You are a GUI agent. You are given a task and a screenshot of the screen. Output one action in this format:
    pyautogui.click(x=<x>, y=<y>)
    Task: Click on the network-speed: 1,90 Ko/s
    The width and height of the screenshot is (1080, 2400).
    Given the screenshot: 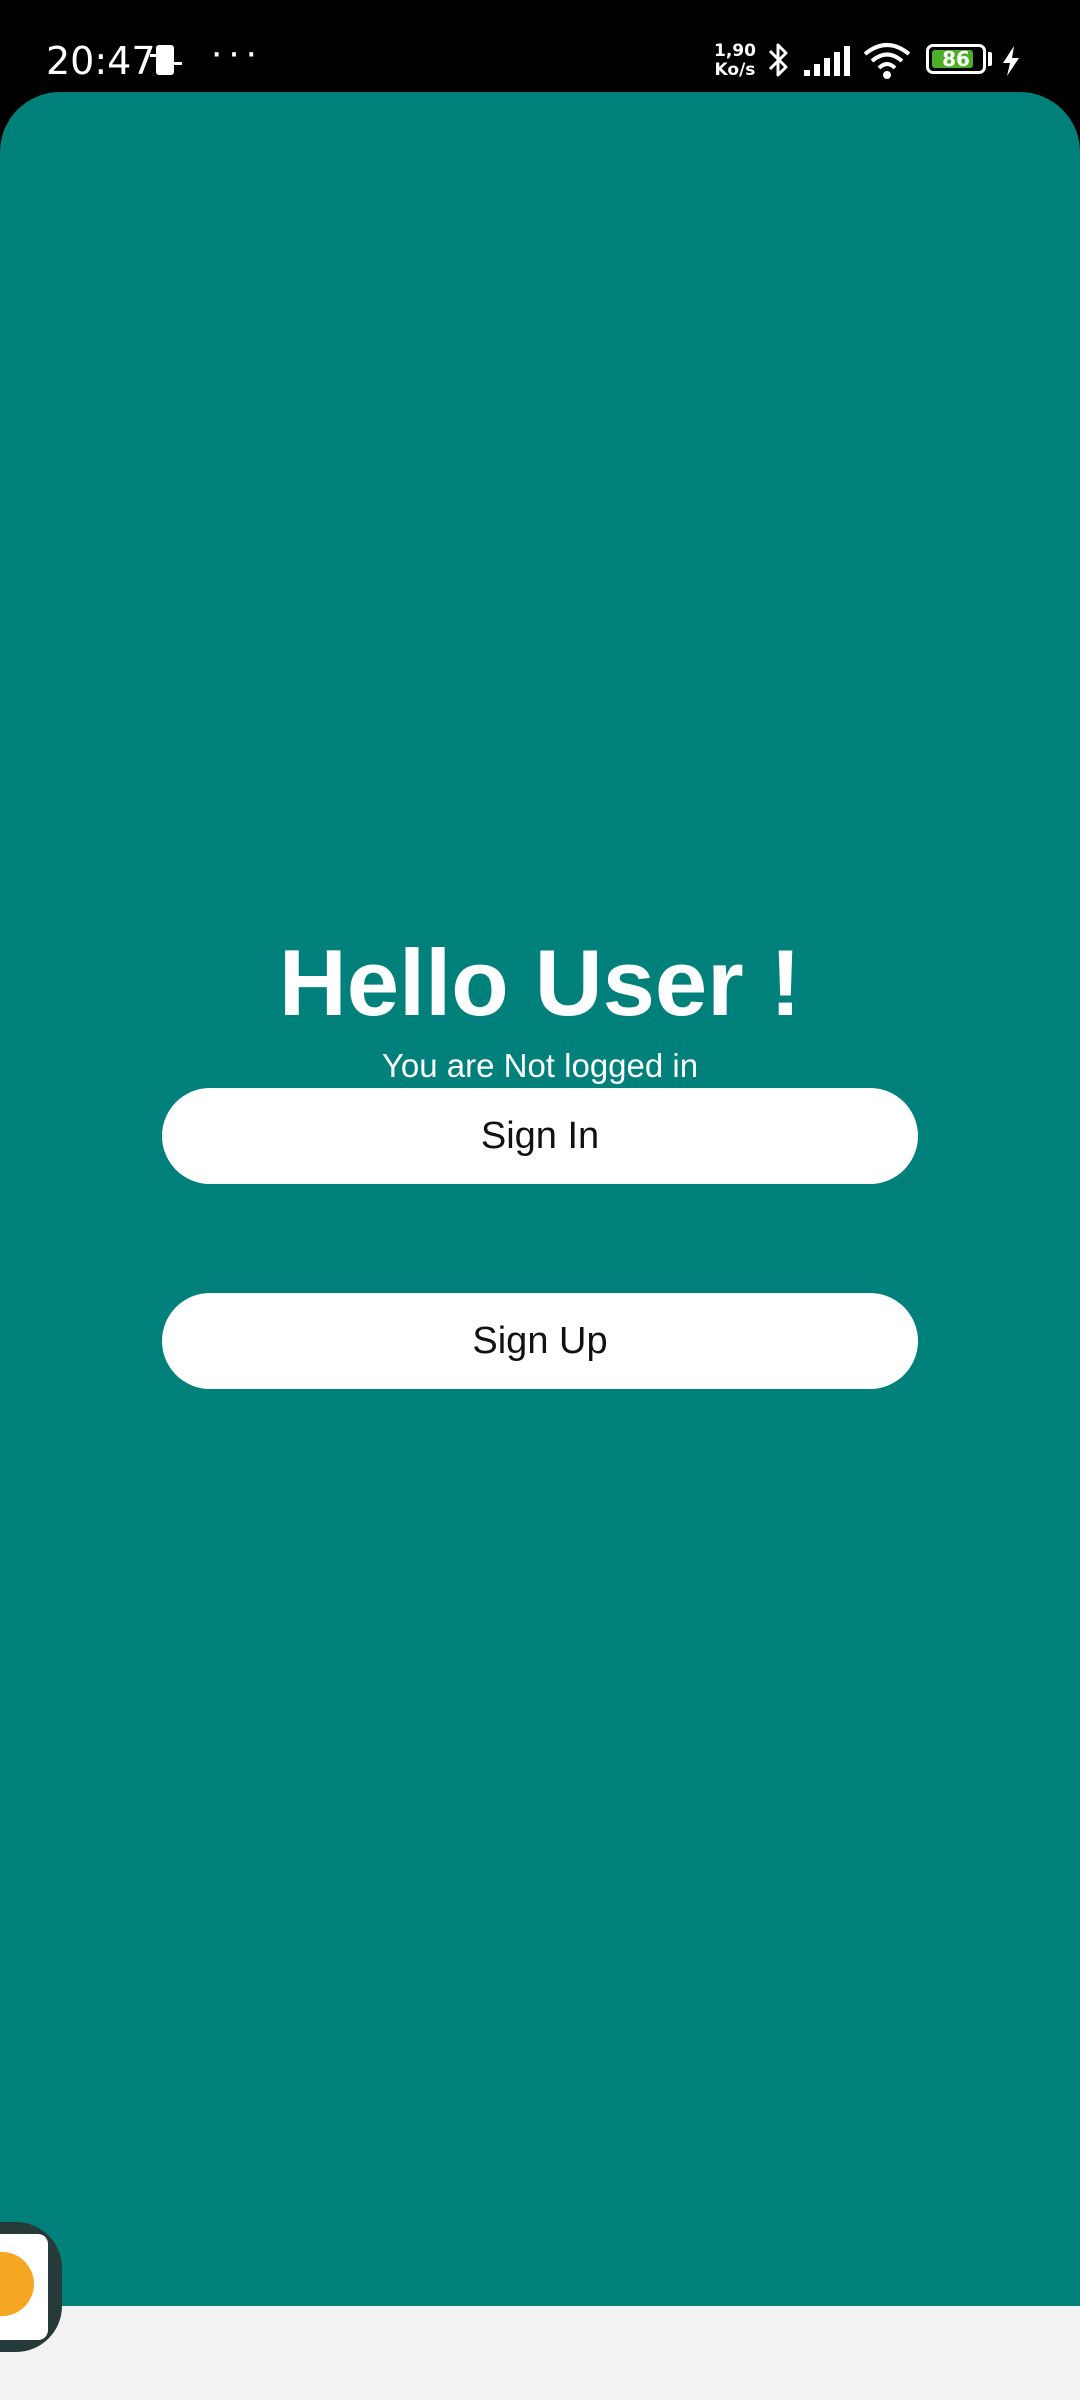 What is the action you would take?
    pyautogui.click(x=735, y=61)
    